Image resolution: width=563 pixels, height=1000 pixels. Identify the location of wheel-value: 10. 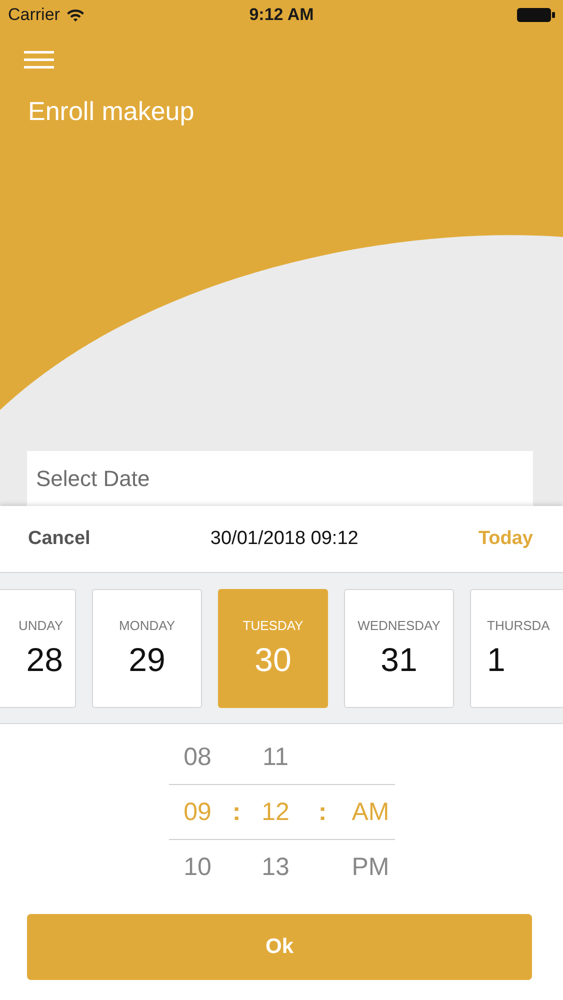
(198, 867).